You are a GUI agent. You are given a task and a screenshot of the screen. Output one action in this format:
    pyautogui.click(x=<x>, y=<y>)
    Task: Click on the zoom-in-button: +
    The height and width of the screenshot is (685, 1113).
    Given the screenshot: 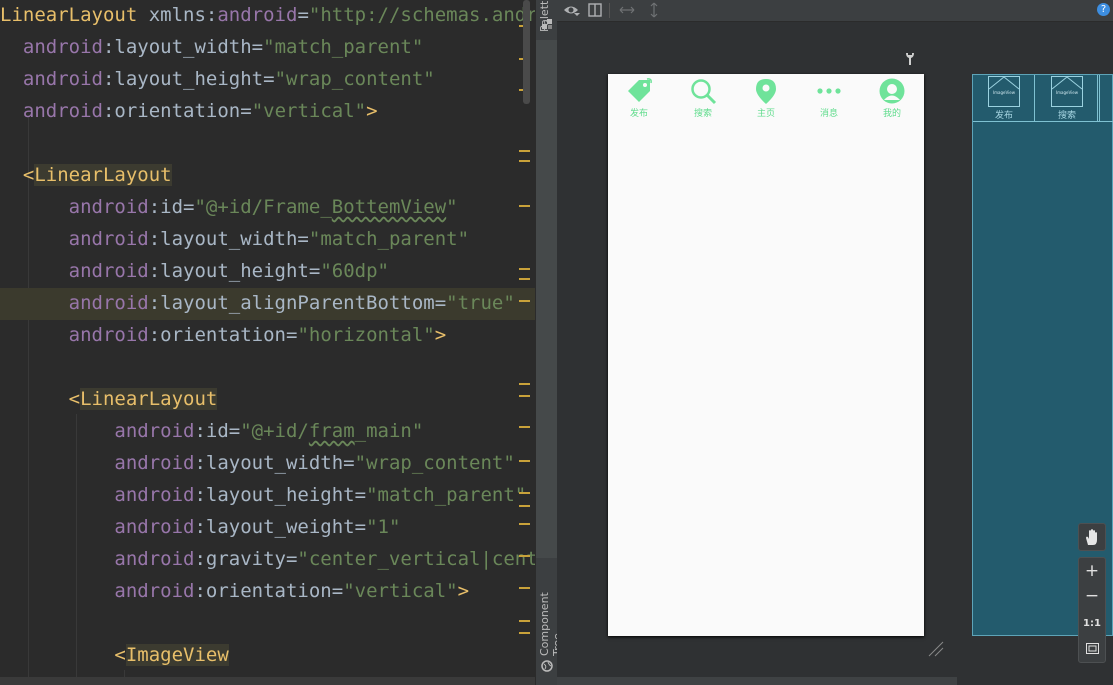 What is the action you would take?
    pyautogui.click(x=1092, y=571)
    